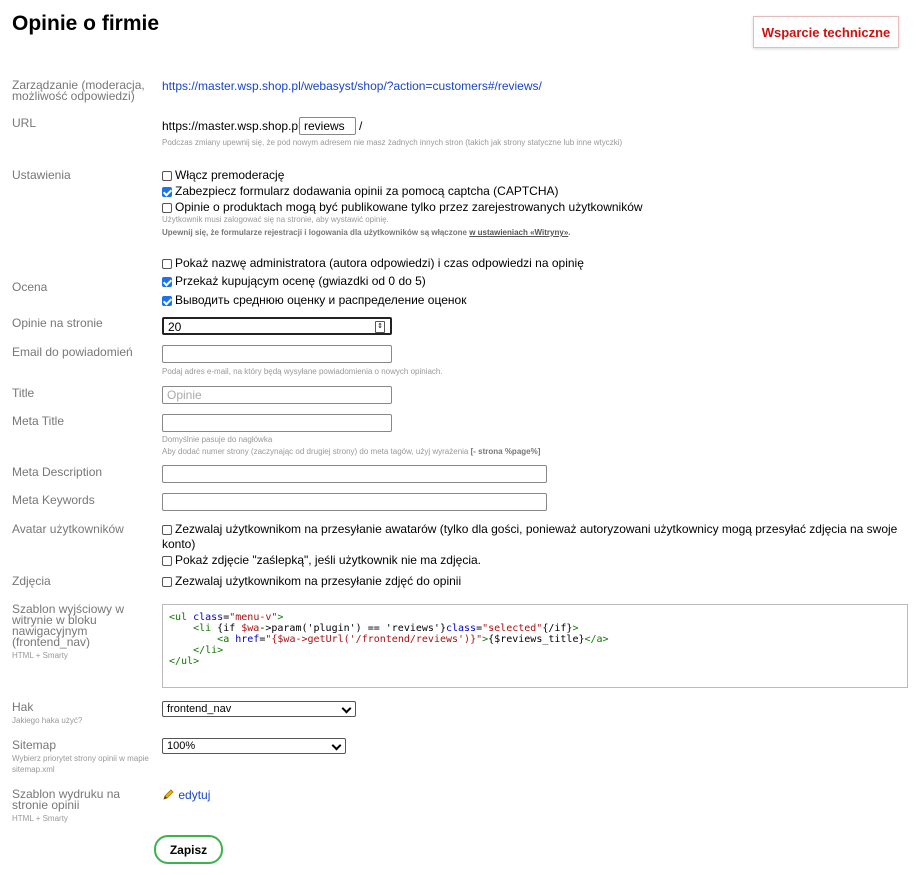 The width and height of the screenshot is (920, 875). I want to click on url-prefix: https://master.wsp.shop.pl/, so click(233, 126).